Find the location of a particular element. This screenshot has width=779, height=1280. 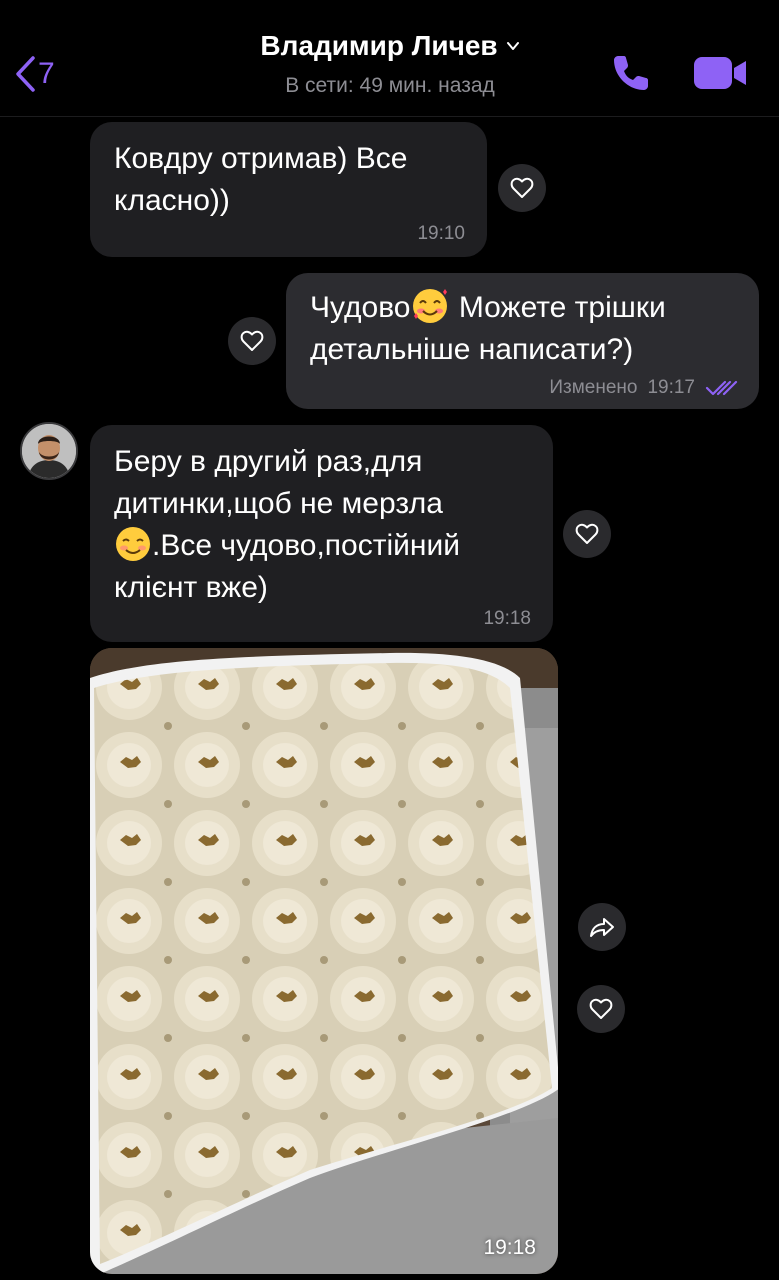

message-text-line: клієнт вже) is located at coordinates (191, 587).